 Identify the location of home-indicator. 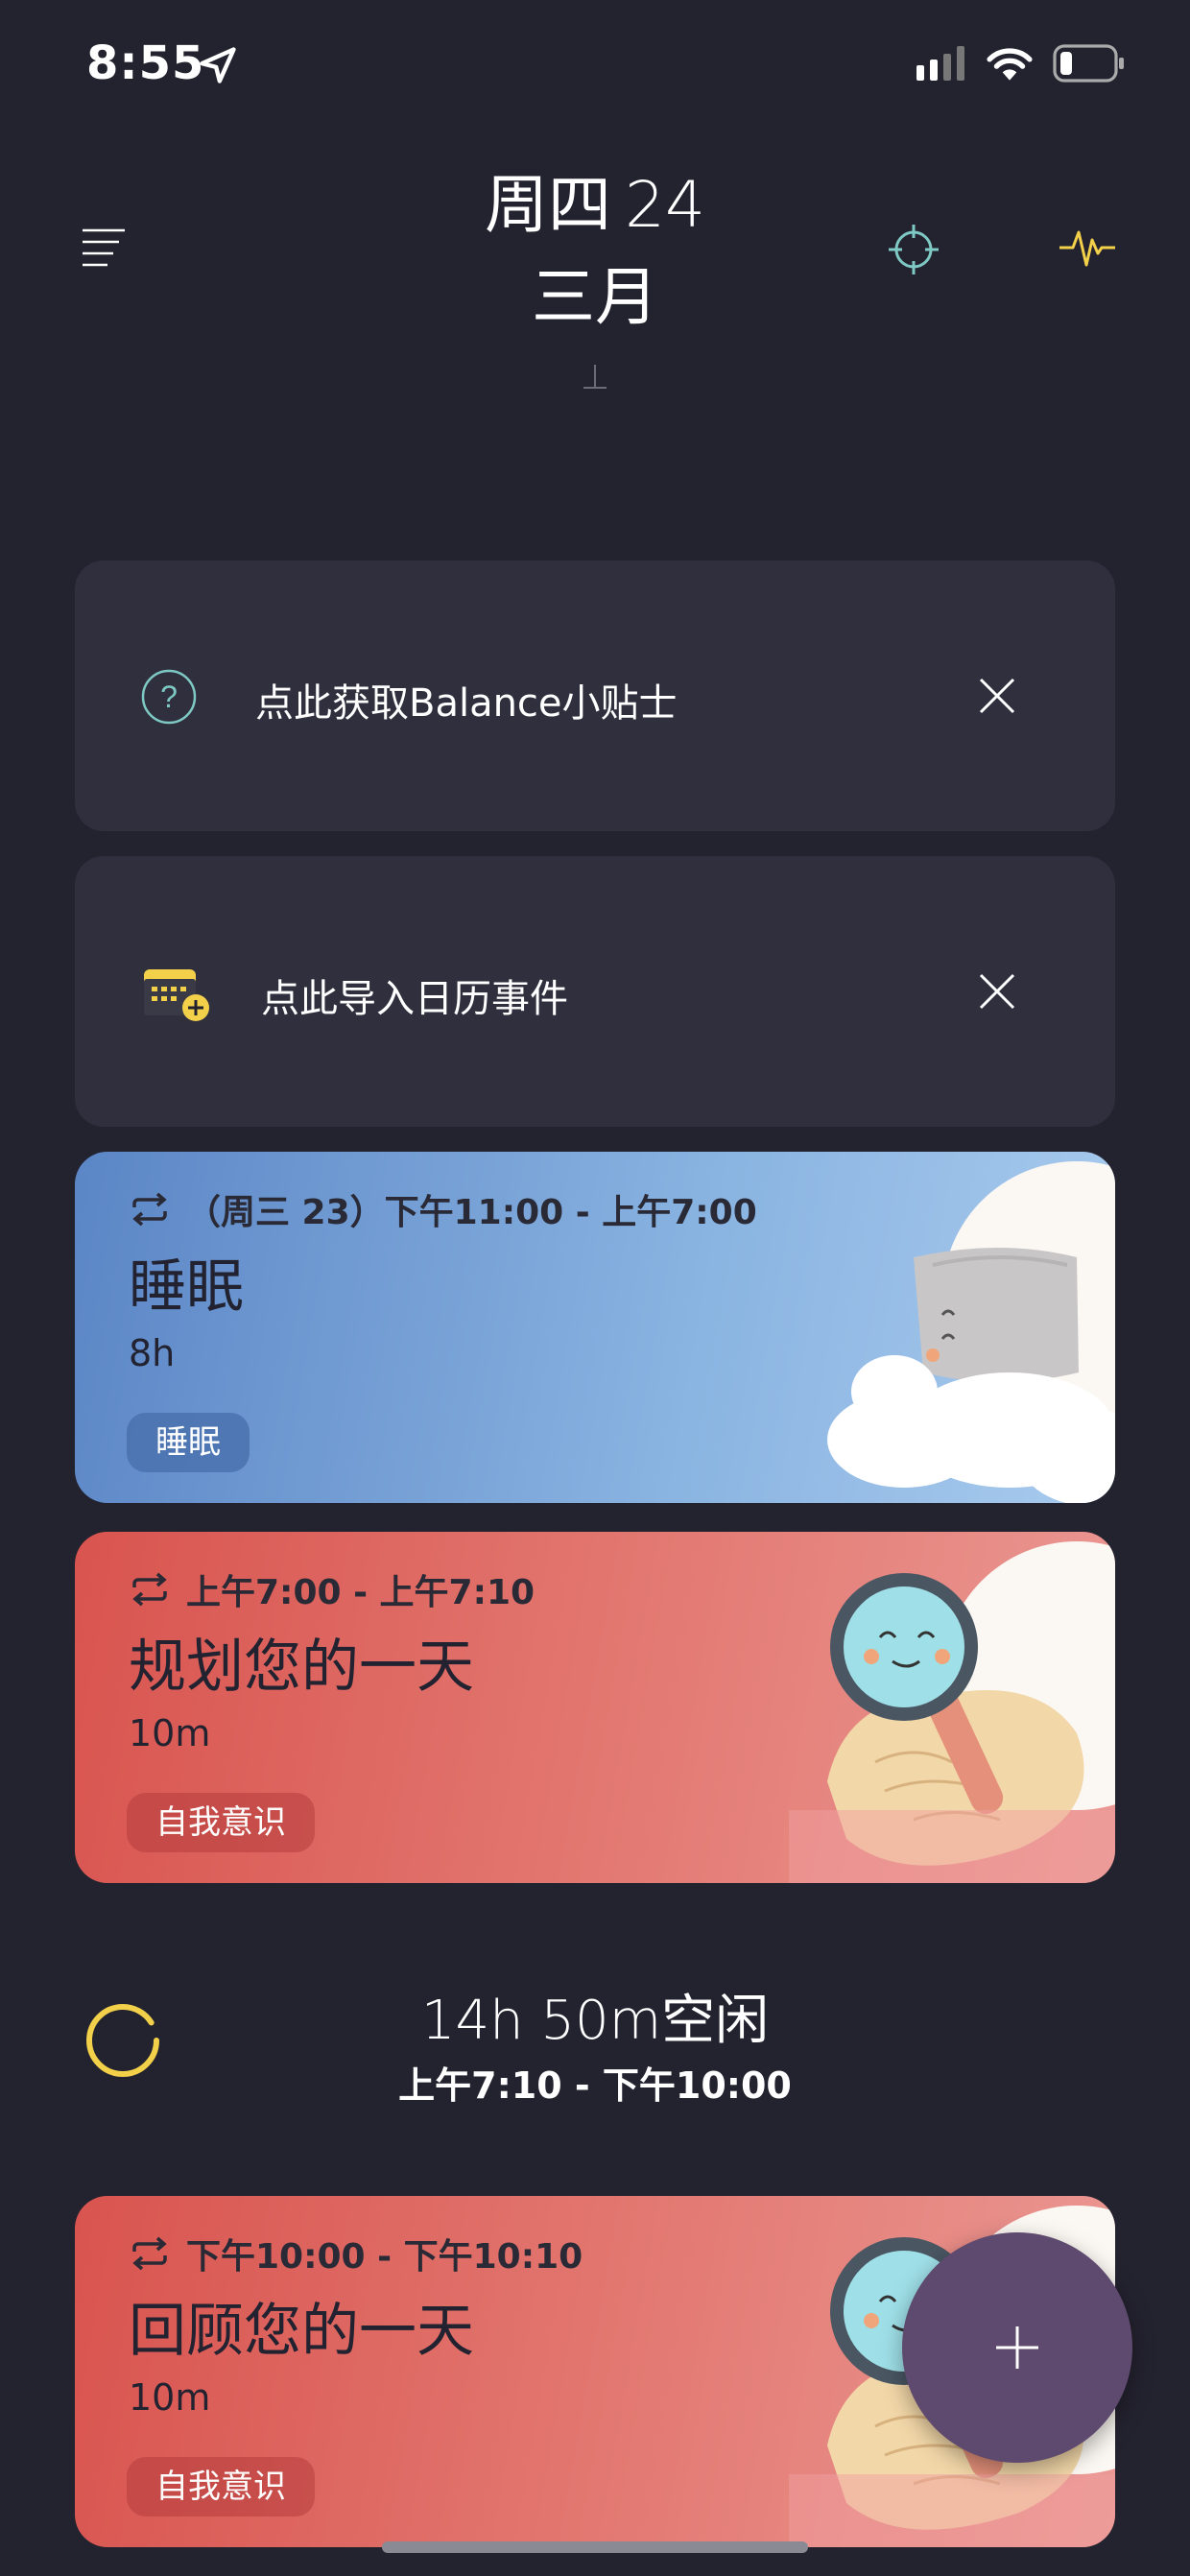
(595, 2547).